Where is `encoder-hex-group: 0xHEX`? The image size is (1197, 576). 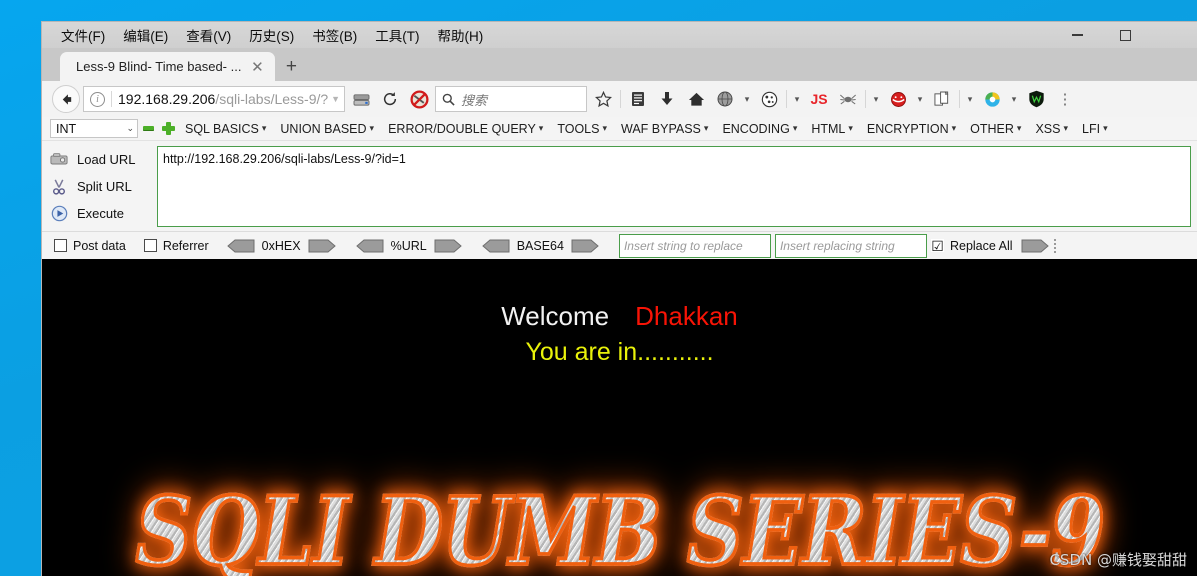
encoder-hex-group: 0xHEX is located at coordinates (281, 245).